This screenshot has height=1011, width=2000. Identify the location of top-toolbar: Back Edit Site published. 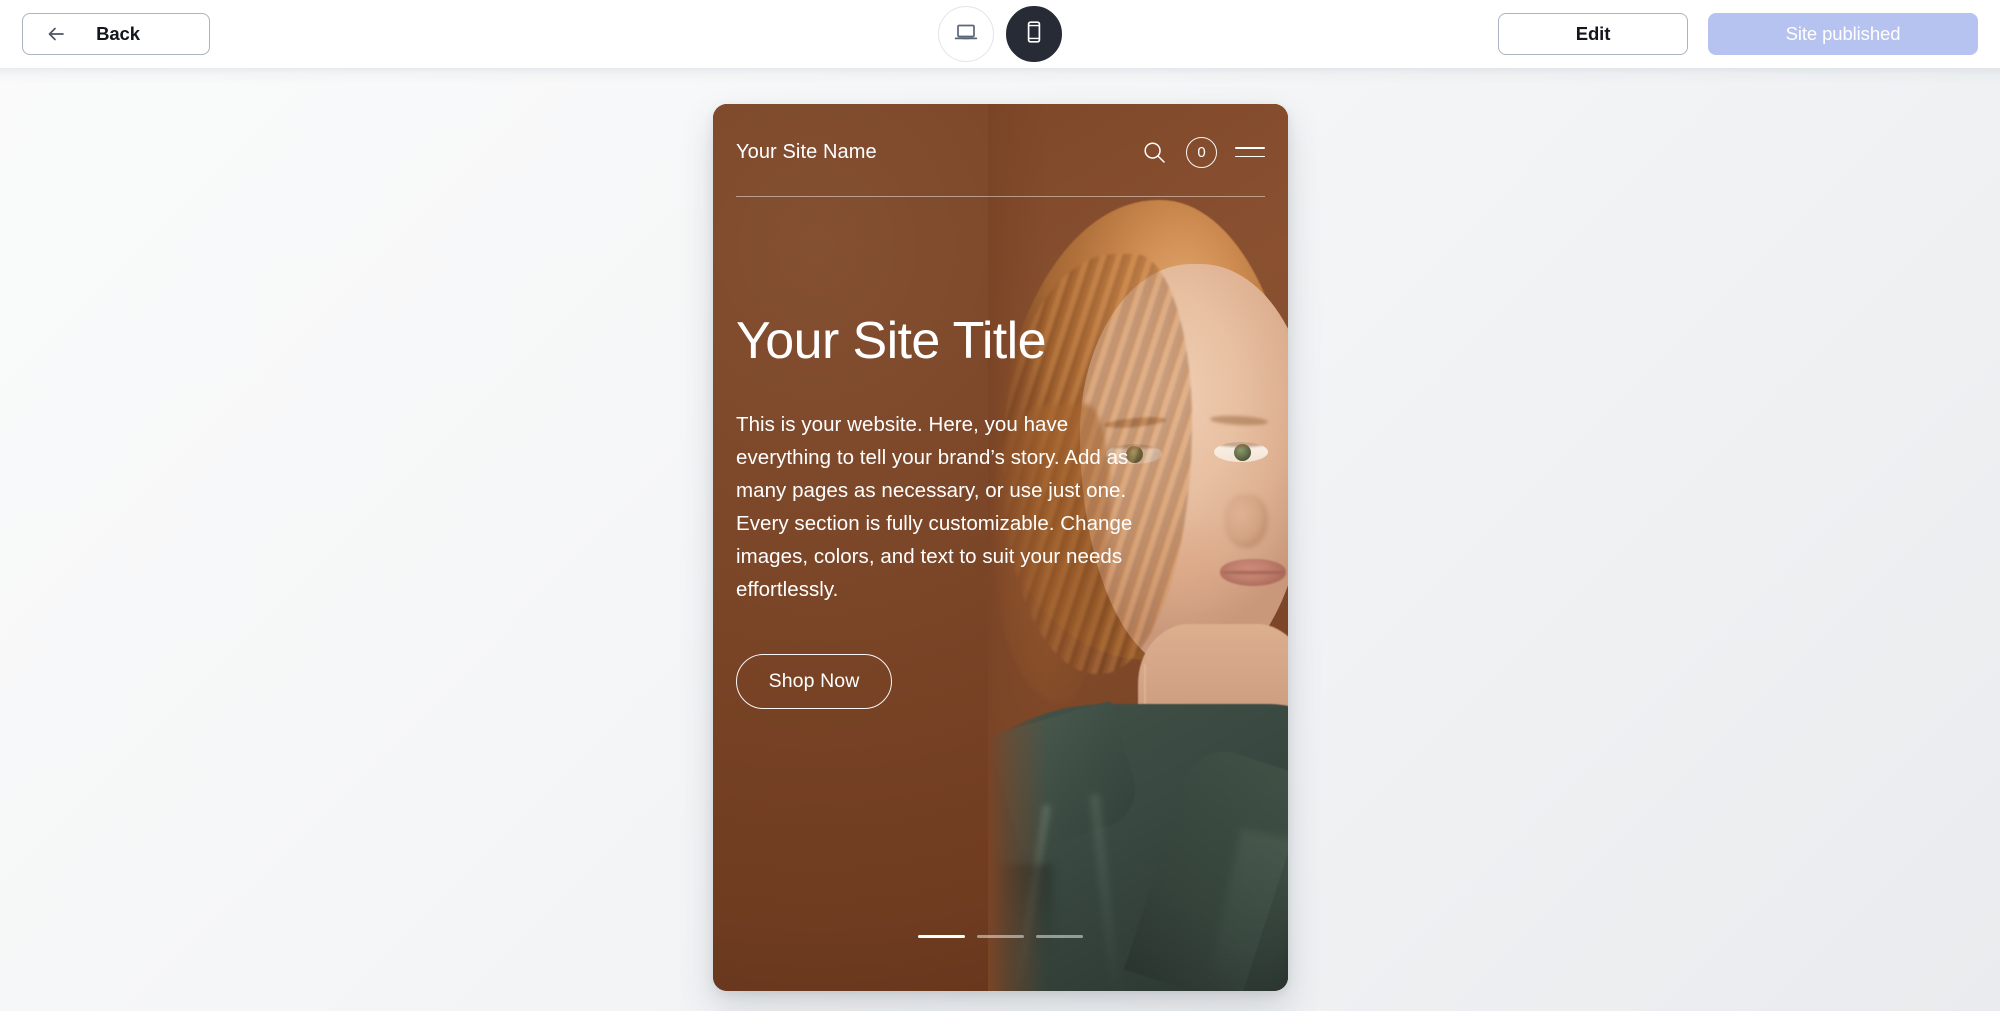
(1000, 34).